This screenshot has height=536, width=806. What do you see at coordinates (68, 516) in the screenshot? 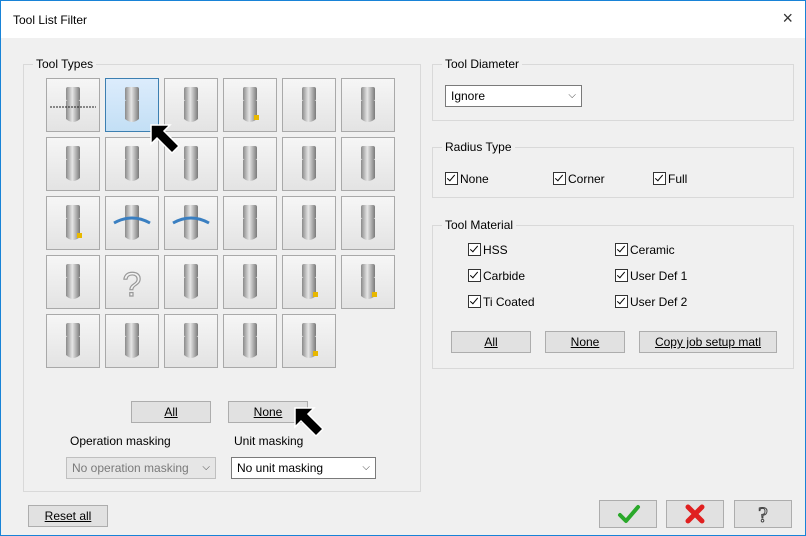
I see `reset-all-button: Reset all` at bounding box center [68, 516].